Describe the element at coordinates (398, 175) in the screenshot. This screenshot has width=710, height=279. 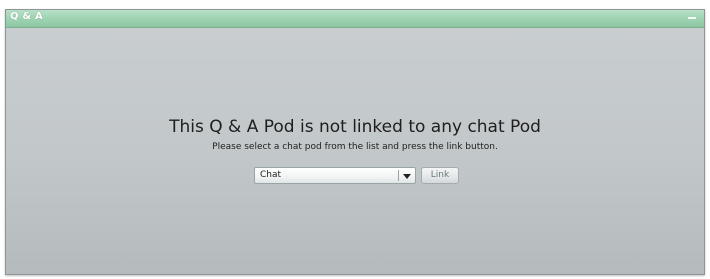
I see `select-divider` at that location.